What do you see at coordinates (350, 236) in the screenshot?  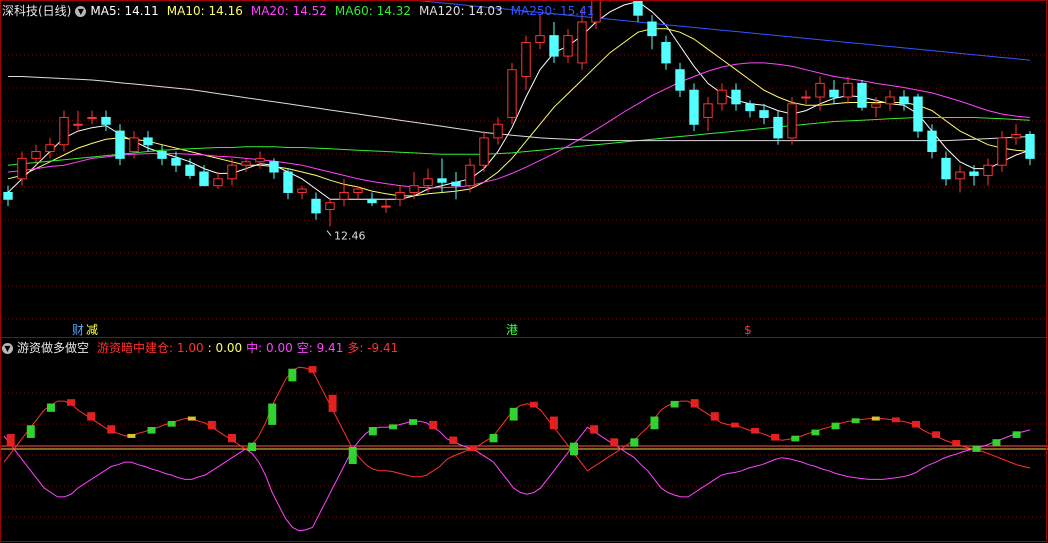 I see `low-price-label: 12.46` at bounding box center [350, 236].